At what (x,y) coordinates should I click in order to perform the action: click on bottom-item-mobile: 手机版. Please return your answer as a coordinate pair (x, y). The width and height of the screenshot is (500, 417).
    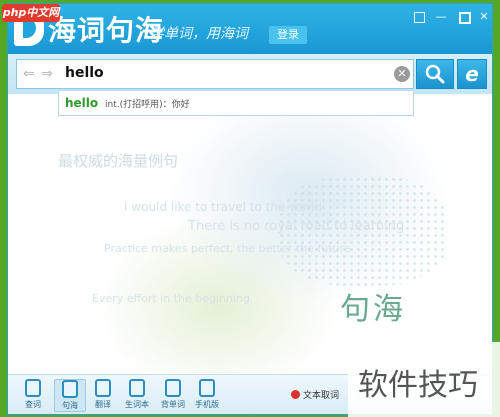
    Looking at the image, I should click on (207, 394).